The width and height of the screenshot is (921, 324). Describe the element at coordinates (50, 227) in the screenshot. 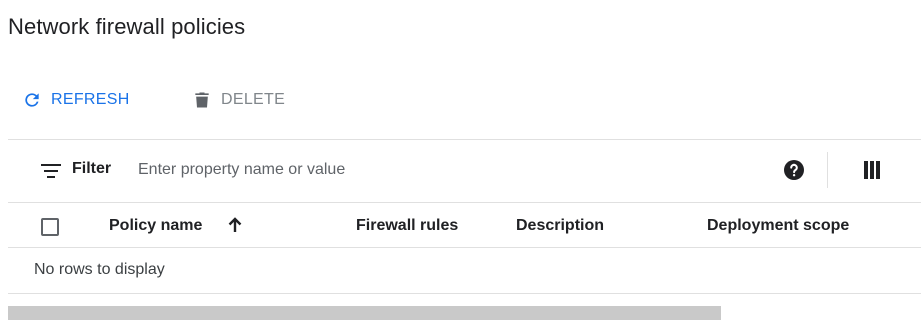

I see `select-all-checkbox` at that location.